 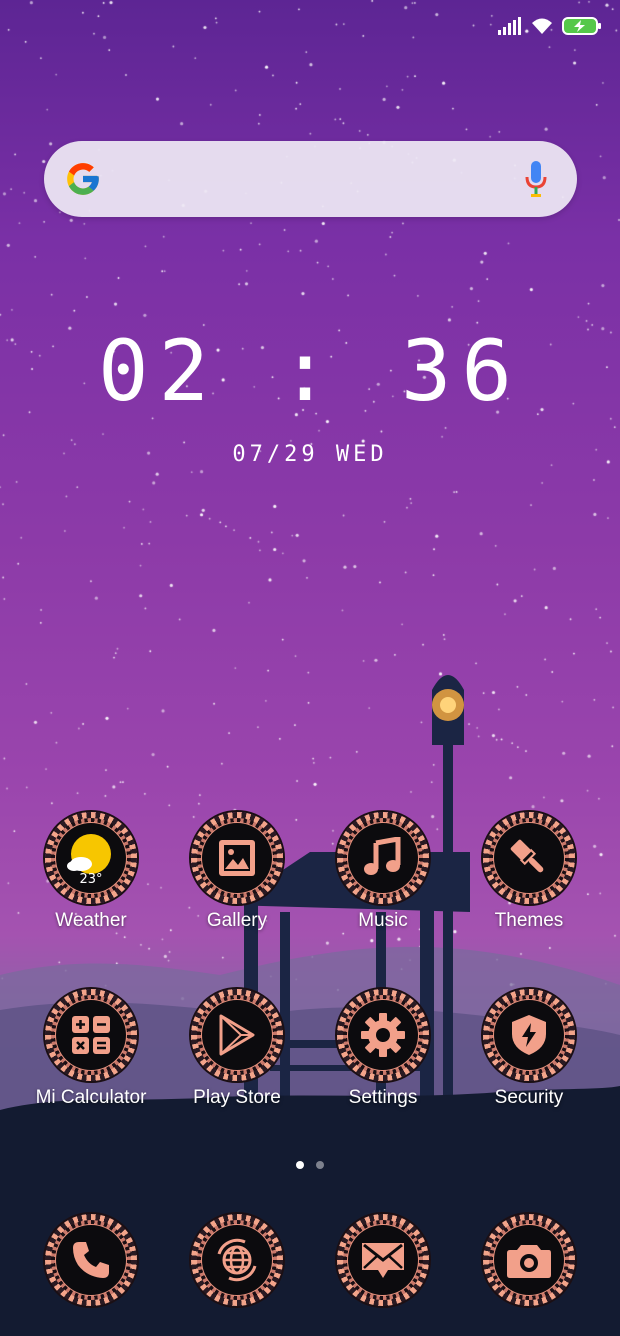 What do you see at coordinates (237, 920) in the screenshot?
I see `app-label: Gallery` at bounding box center [237, 920].